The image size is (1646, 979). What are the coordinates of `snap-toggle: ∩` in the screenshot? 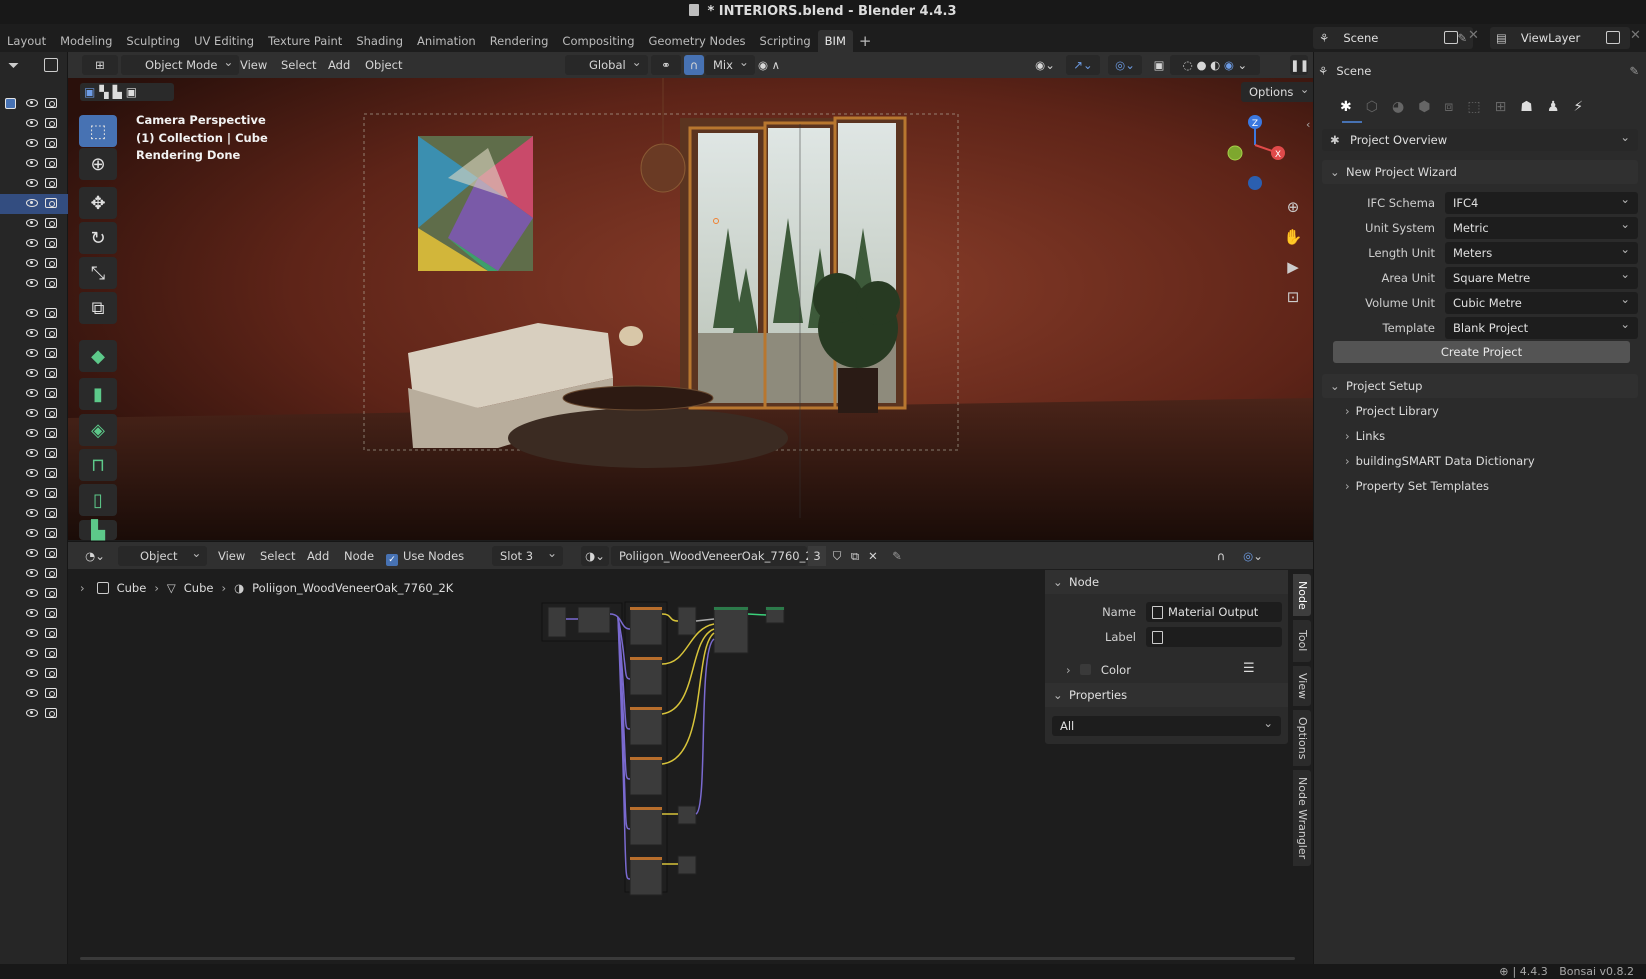 It's located at (694, 65).